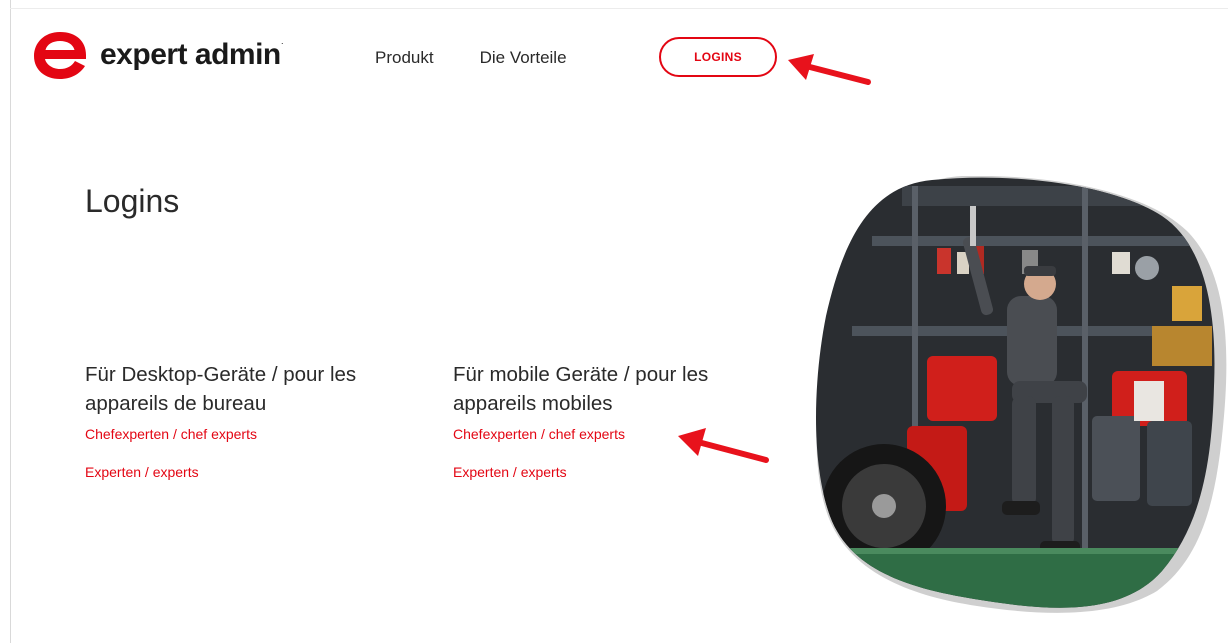 This screenshot has width=1228, height=643. What do you see at coordinates (471, 58) in the screenshot?
I see `main-nav: Produkt Die Vorteile` at bounding box center [471, 58].